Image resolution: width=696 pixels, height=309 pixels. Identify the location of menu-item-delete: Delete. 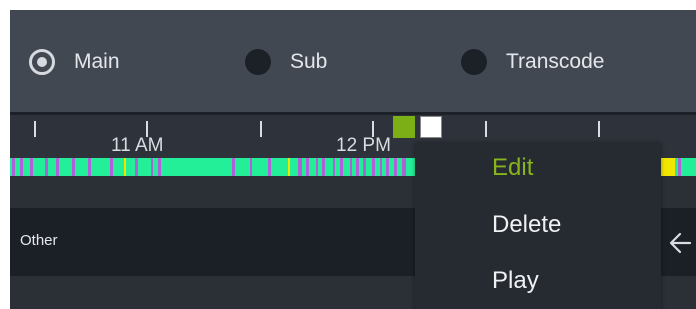
(526, 225).